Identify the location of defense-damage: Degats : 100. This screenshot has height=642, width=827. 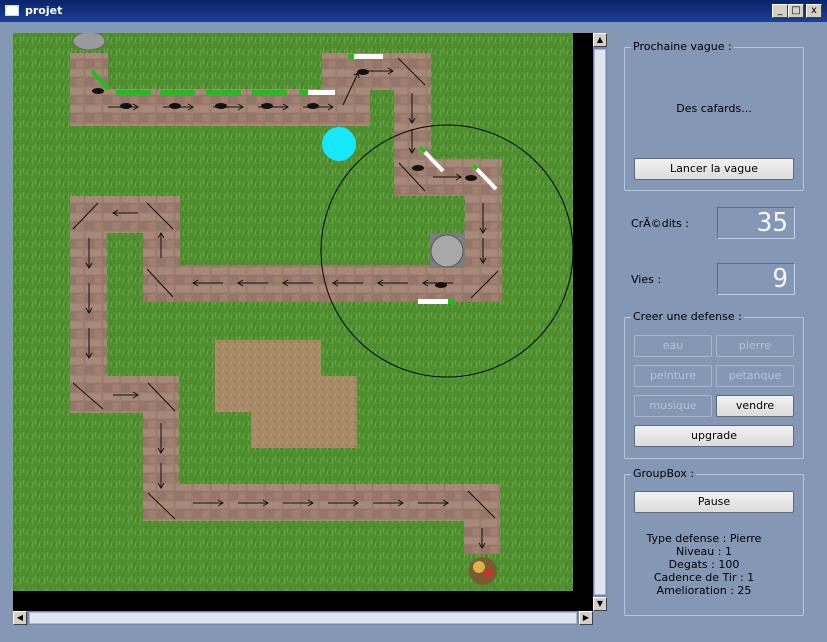
(704, 564).